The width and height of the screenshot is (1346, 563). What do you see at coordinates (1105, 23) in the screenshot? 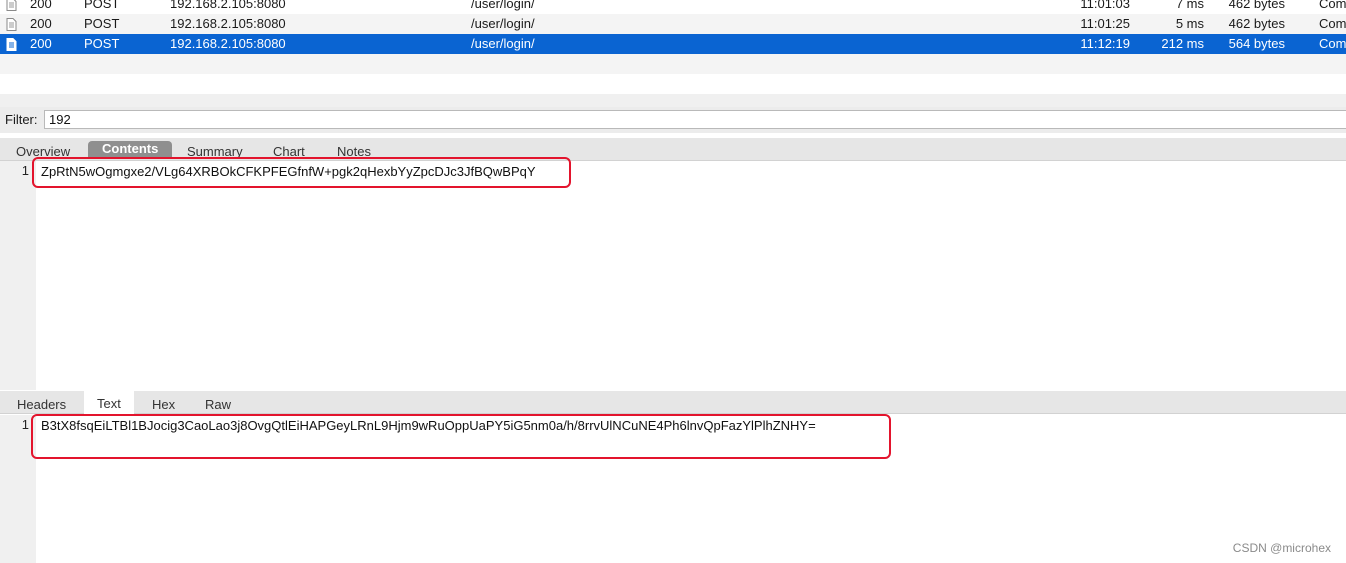
I see `time-cell: 11:01:25` at bounding box center [1105, 23].